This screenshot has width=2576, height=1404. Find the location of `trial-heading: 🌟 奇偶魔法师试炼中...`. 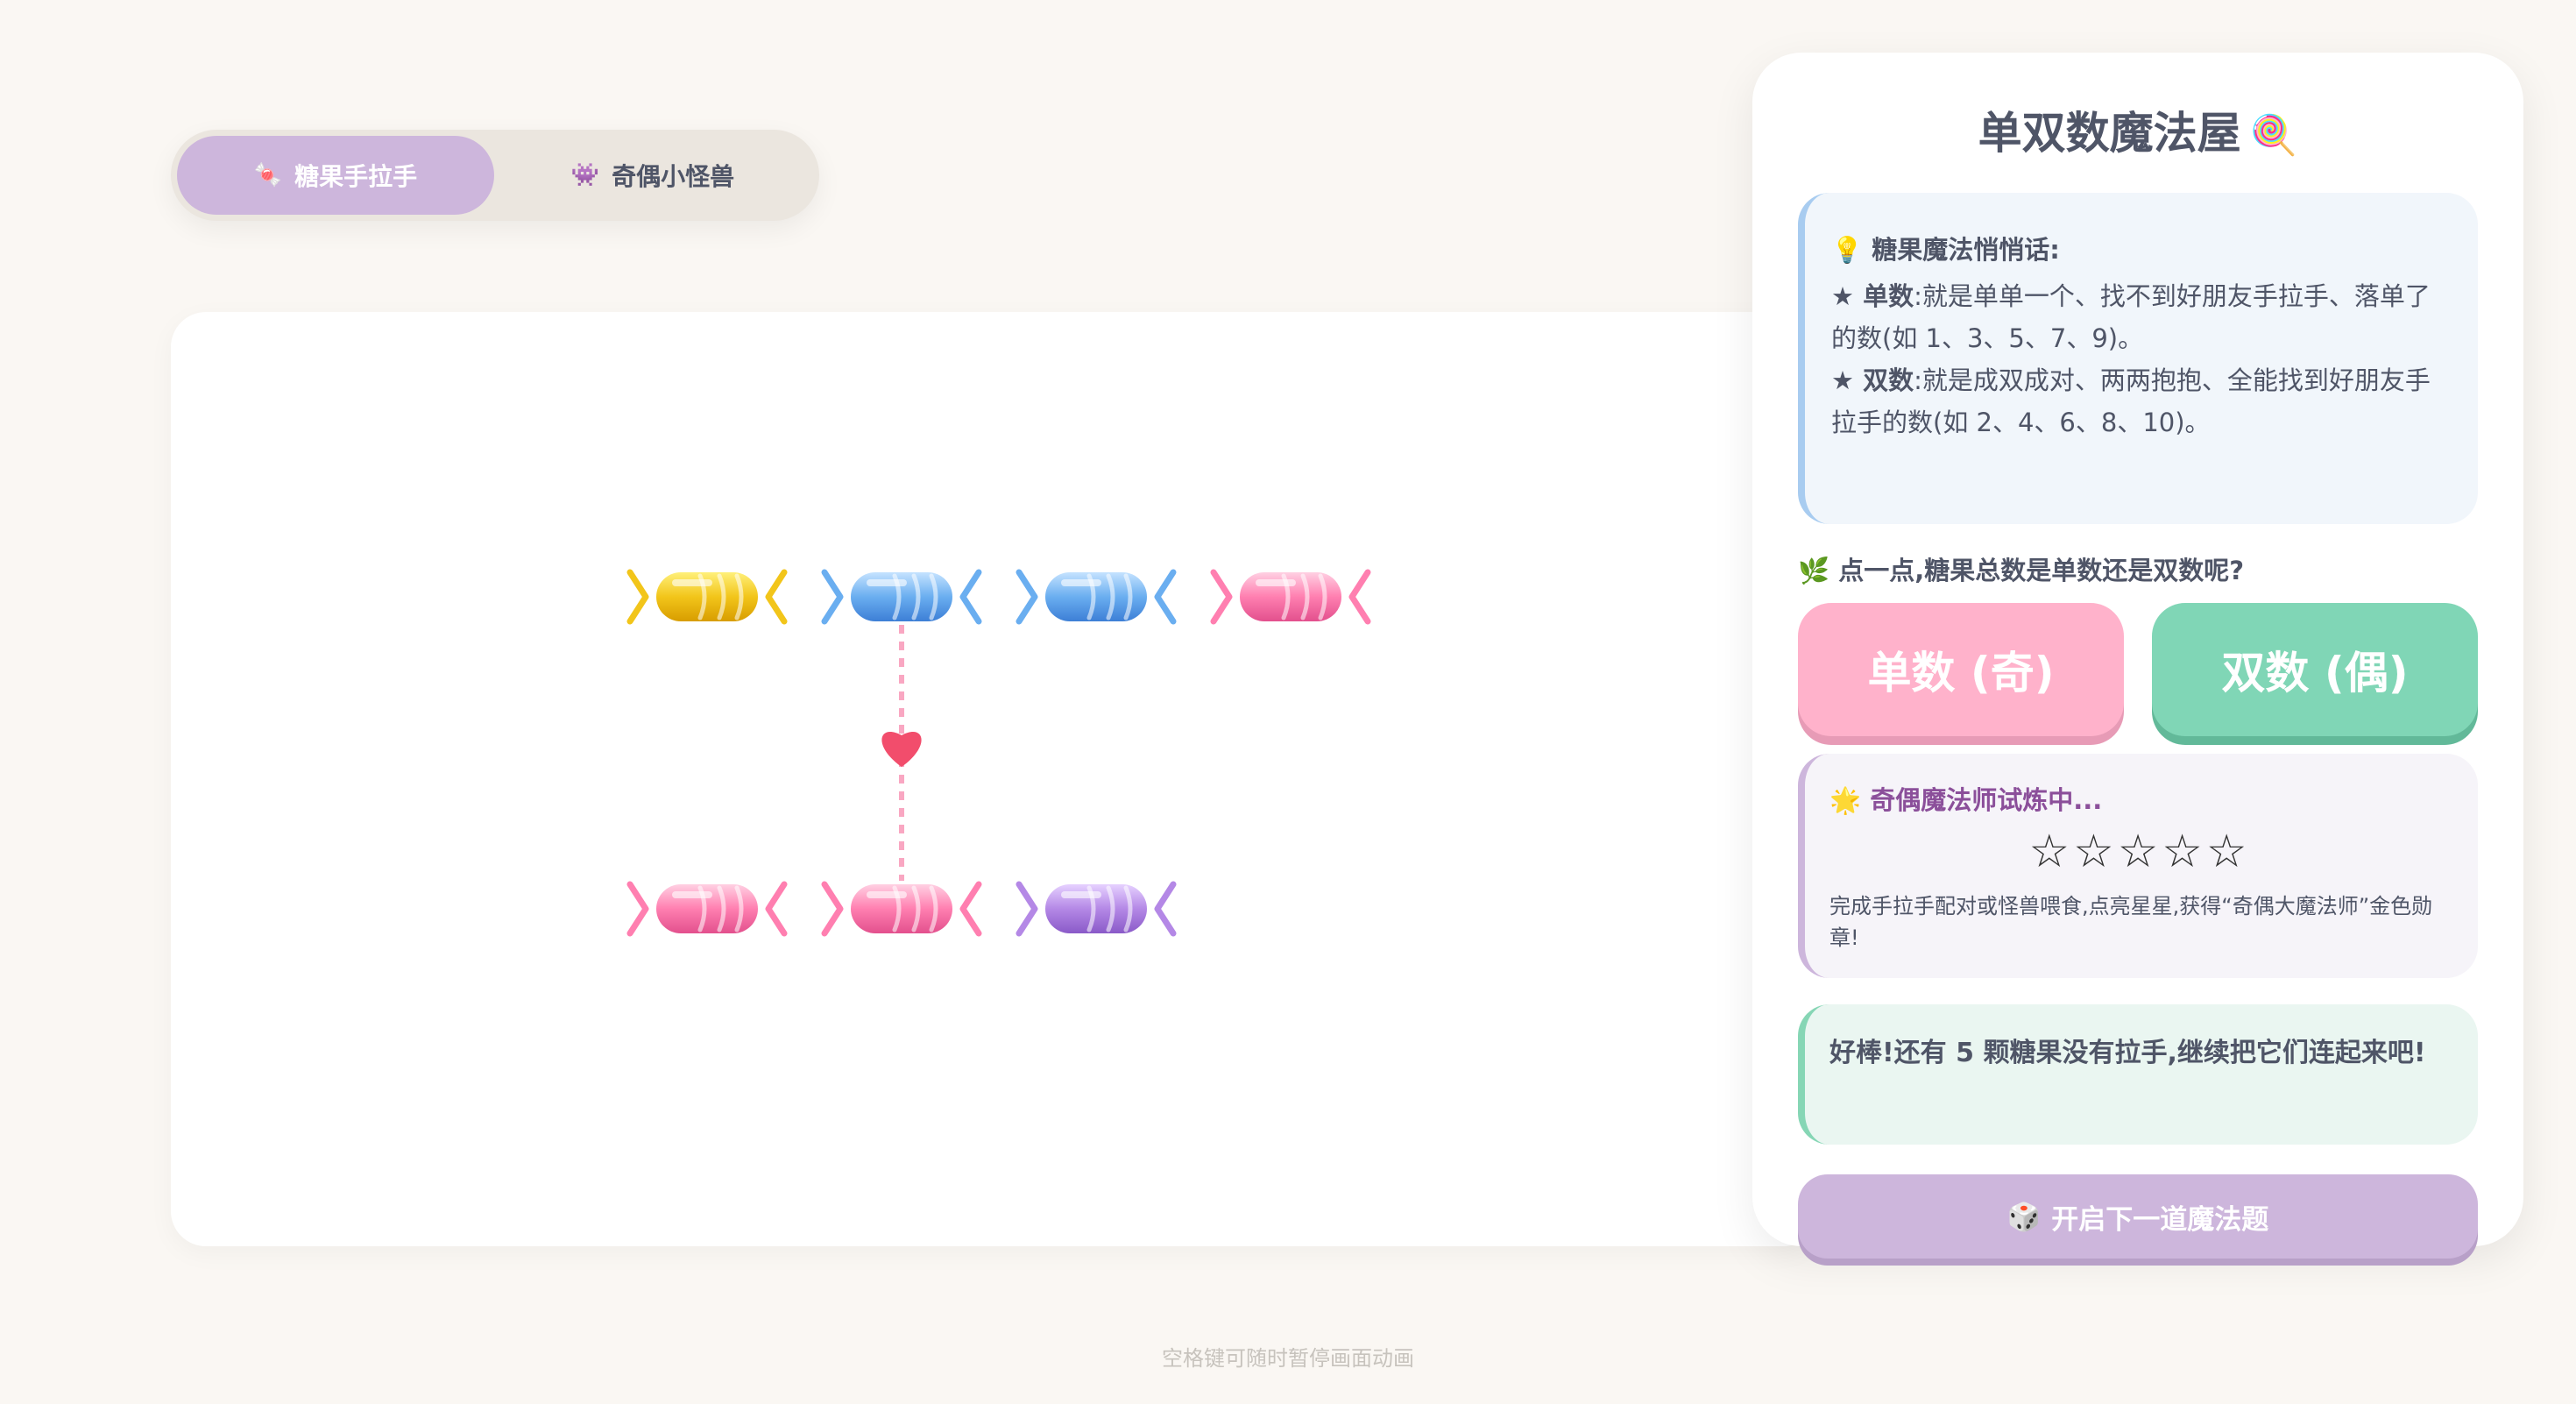

trial-heading: 🌟 奇偶魔法师试炼中... is located at coordinates (2139, 798).